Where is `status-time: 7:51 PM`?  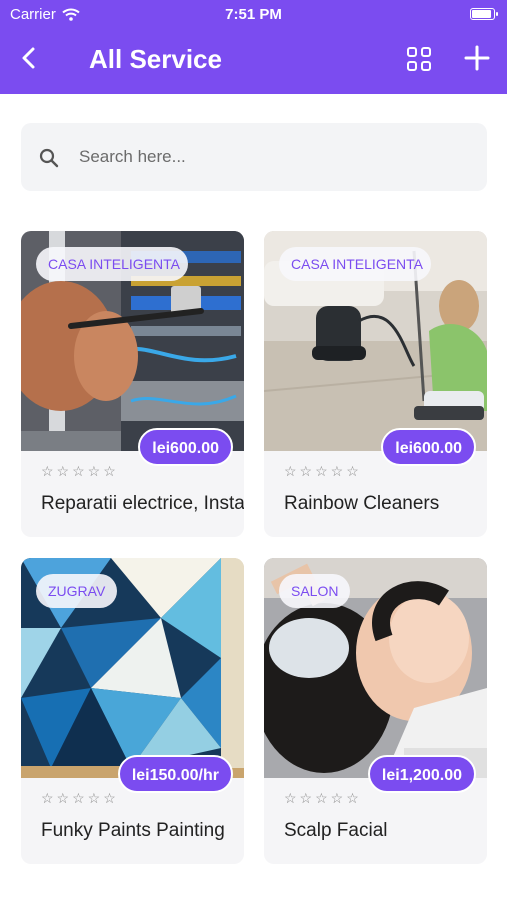
status-time: 7:51 PM is located at coordinates (253, 14).